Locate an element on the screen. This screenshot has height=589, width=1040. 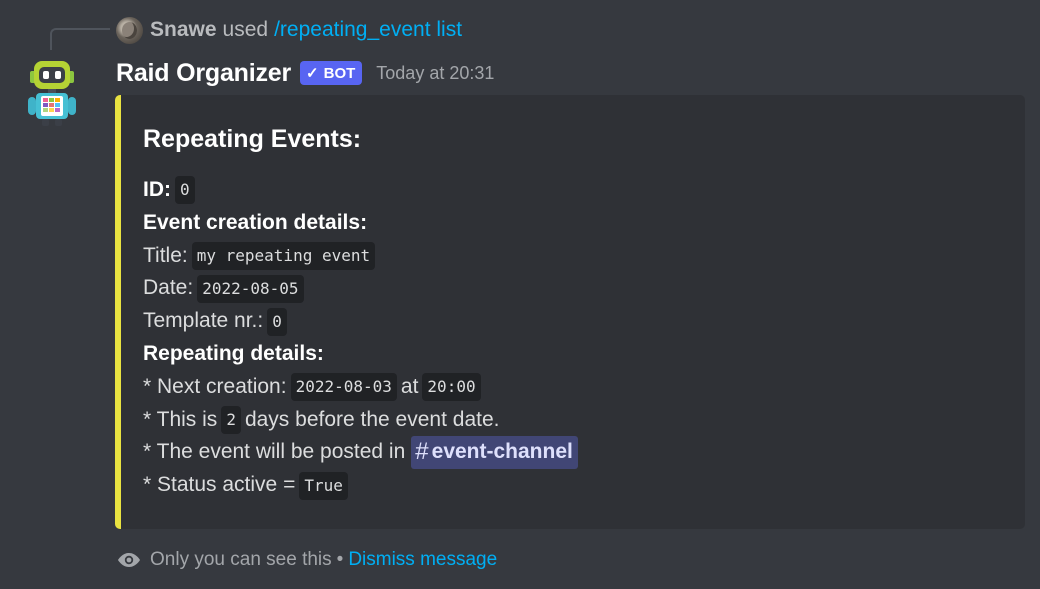
status-text: * Status active = is located at coordinates (219, 485).